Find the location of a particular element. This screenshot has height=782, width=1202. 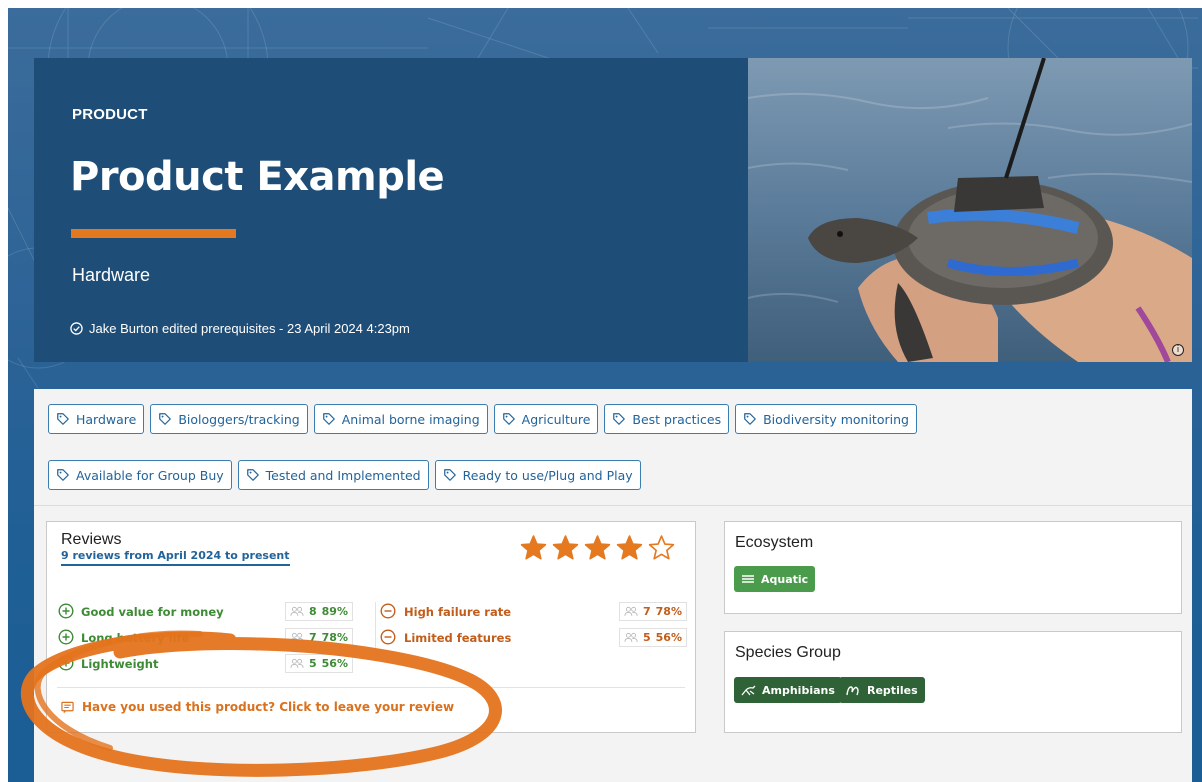

feedback-count-badge: 8 89% is located at coordinates (319, 611).